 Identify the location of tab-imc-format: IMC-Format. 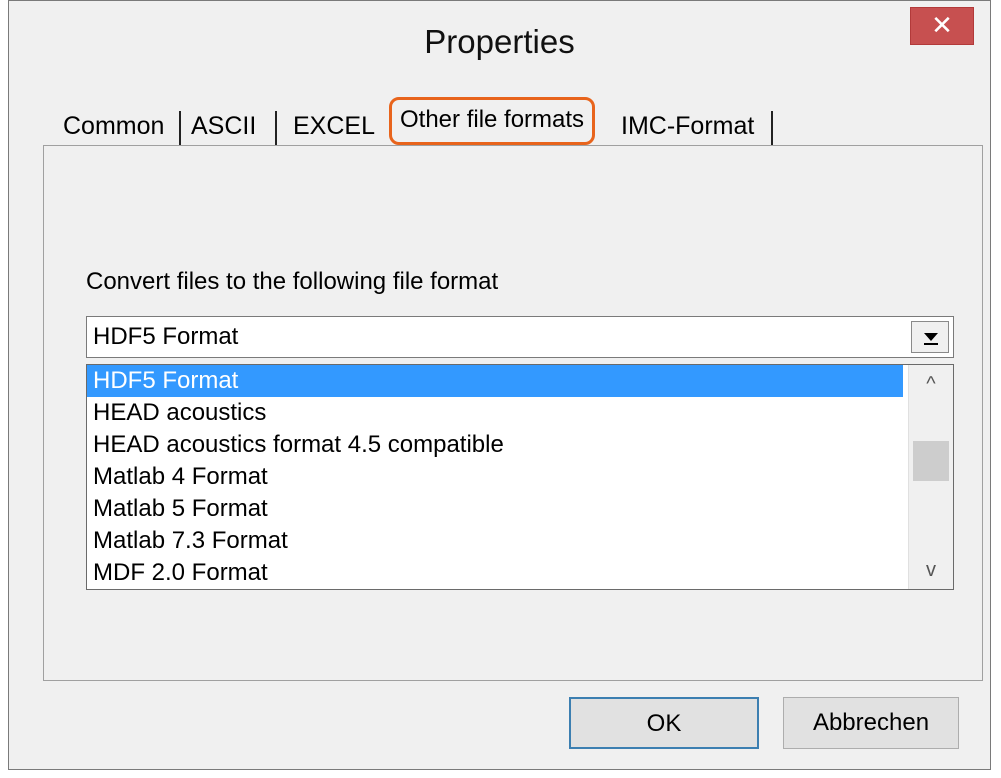
(688, 126).